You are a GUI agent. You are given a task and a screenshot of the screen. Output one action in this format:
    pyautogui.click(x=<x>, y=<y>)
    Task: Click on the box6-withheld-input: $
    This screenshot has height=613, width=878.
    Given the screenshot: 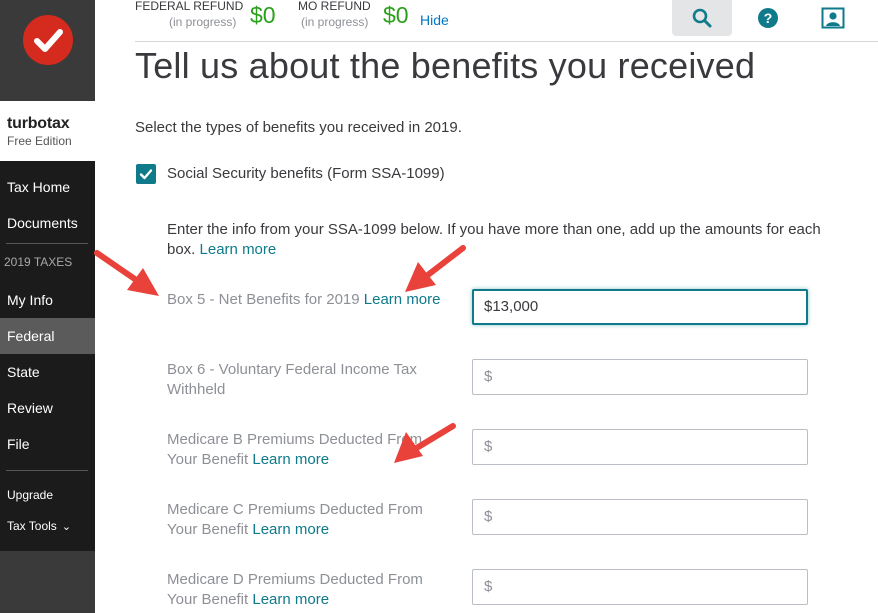 What is the action you would take?
    pyautogui.click(x=640, y=377)
    